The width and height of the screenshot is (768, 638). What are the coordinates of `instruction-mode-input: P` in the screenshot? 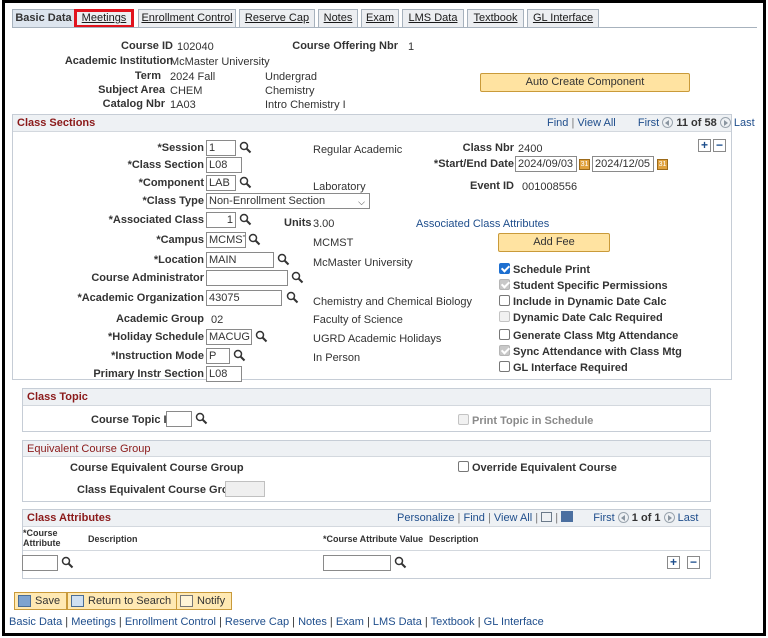 It's located at (218, 356).